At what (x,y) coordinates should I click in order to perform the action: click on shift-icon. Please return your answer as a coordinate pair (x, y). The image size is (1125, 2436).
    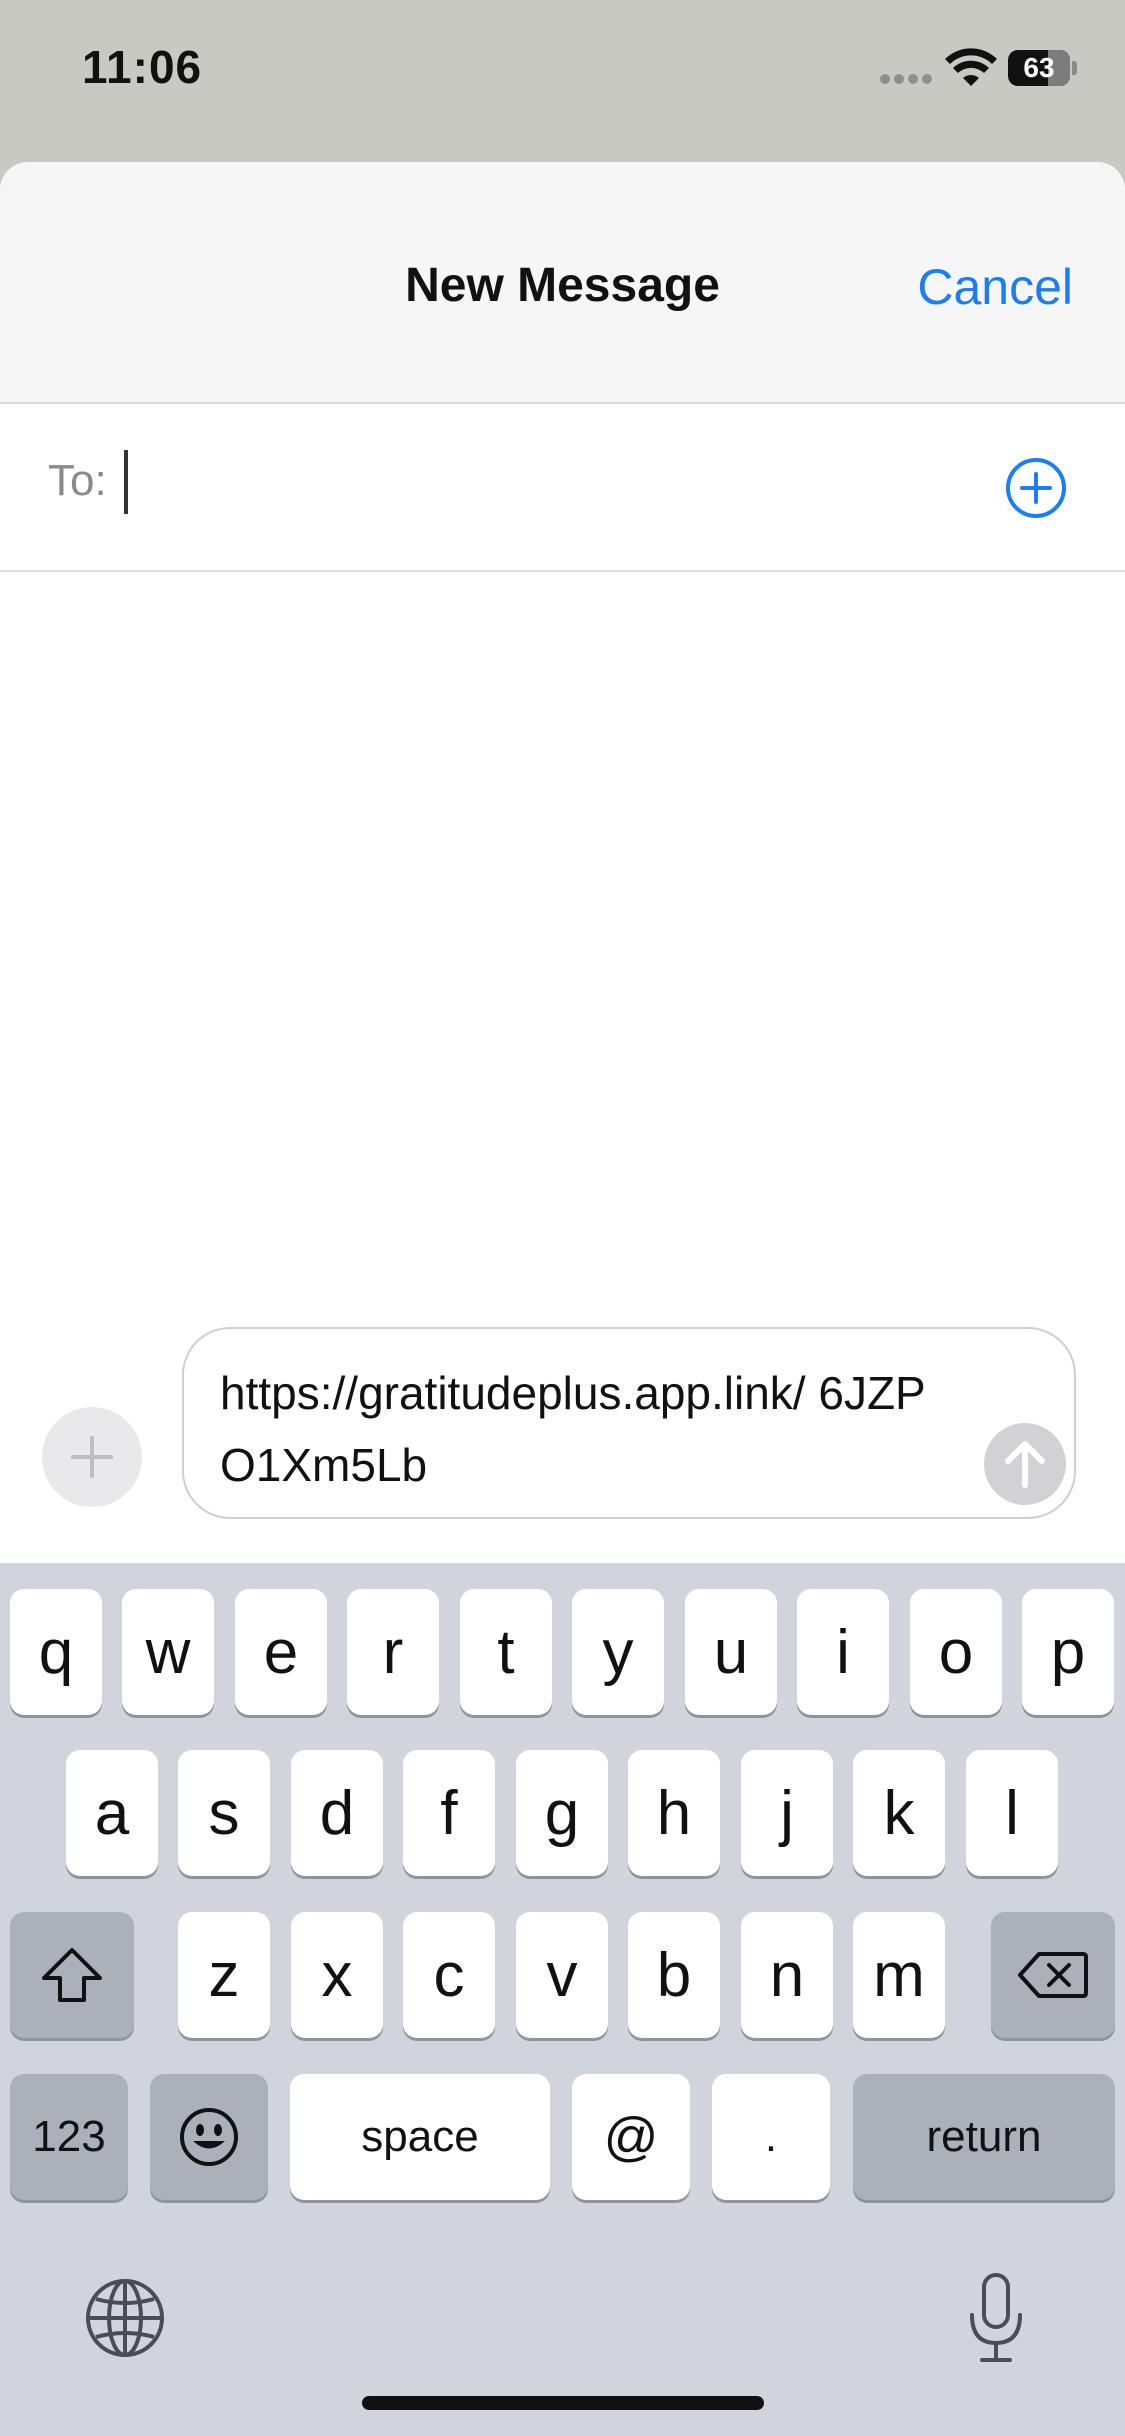
    Looking at the image, I should click on (72, 1975).